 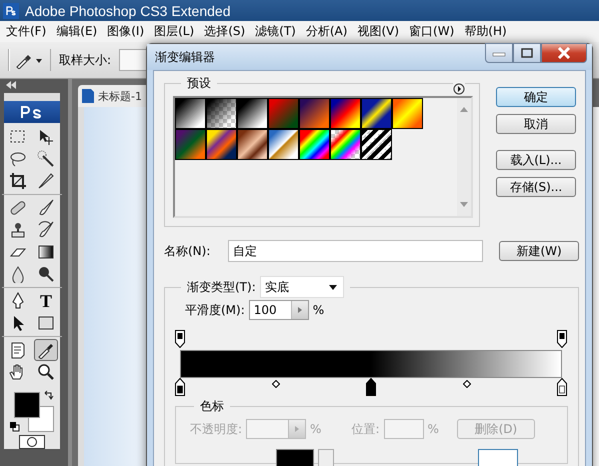 What do you see at coordinates (278, 310) in the screenshot?
I see `smoothness-field: 100` at bounding box center [278, 310].